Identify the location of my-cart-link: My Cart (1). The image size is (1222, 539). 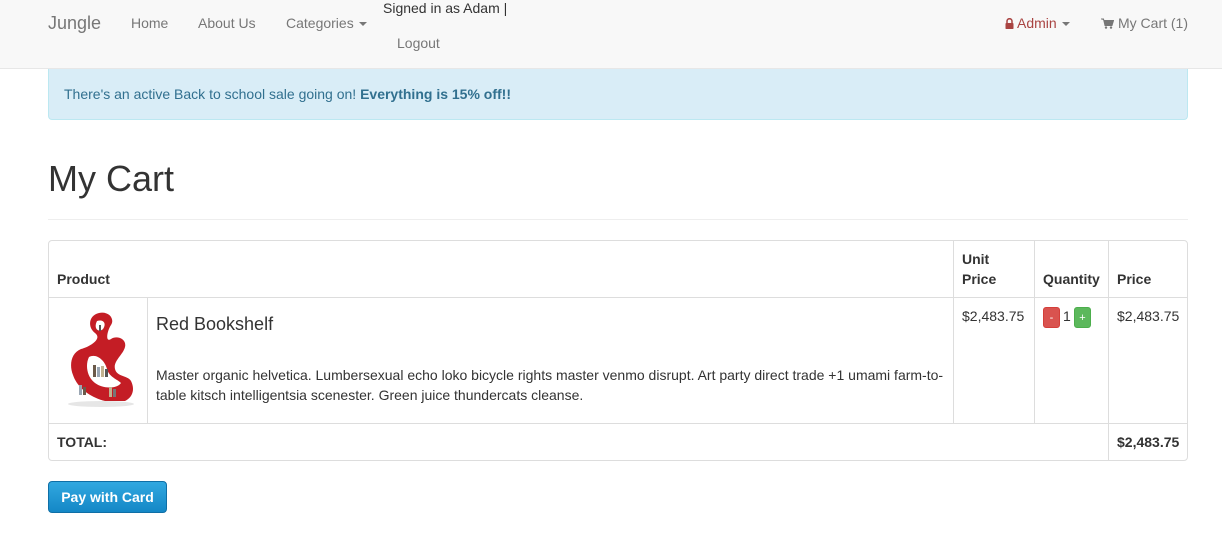
(1144, 23).